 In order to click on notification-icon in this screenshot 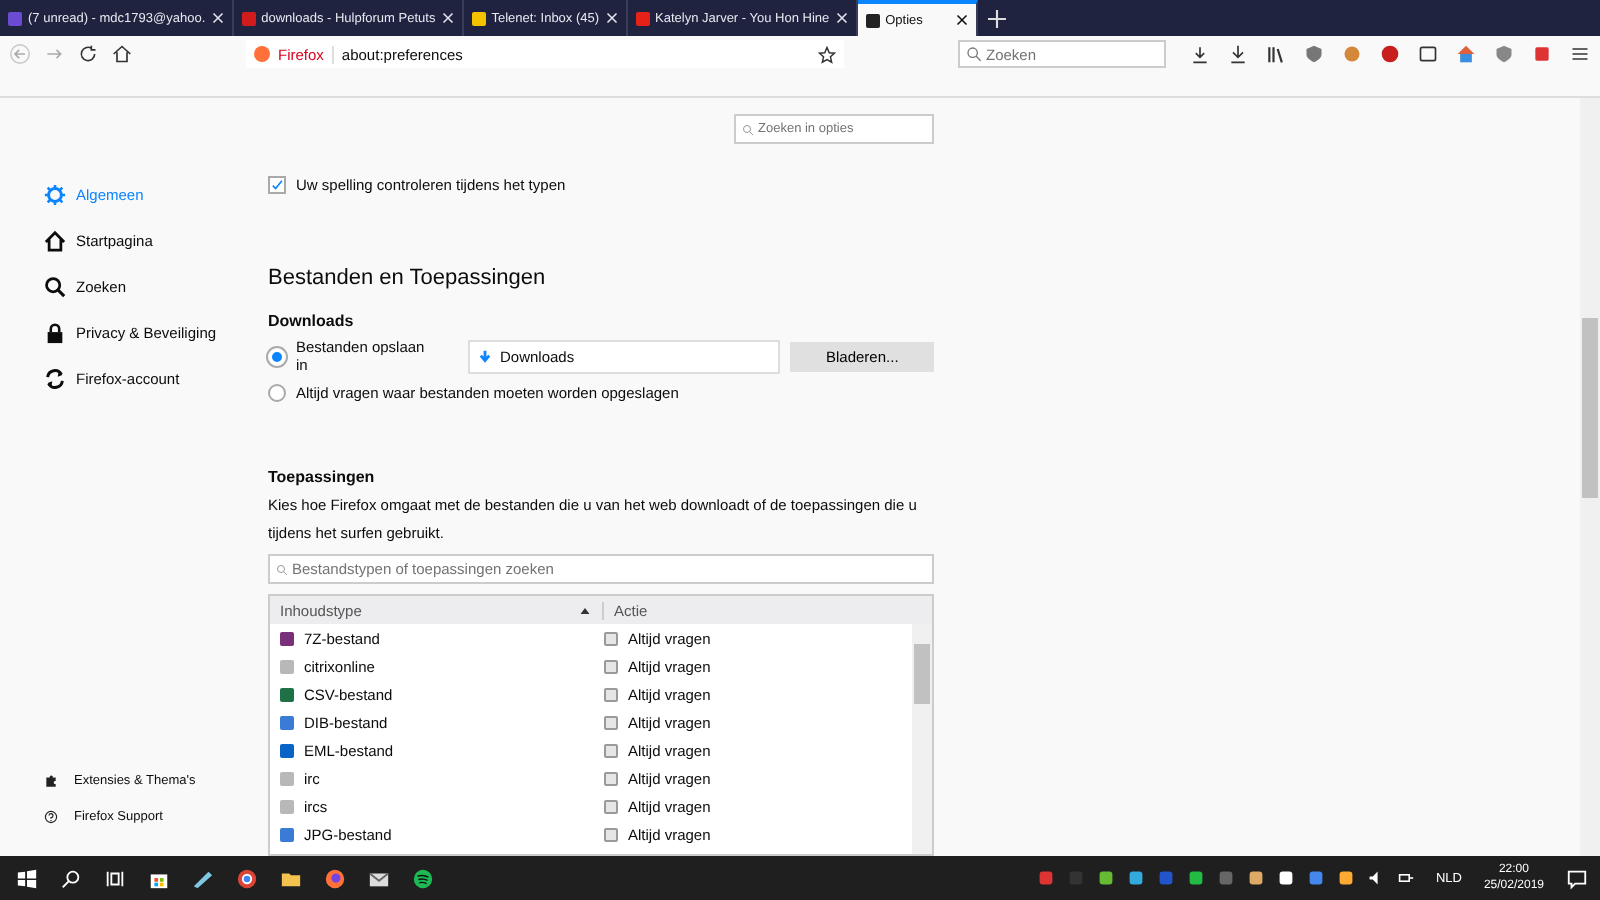, I will do `click(1577, 878)`.